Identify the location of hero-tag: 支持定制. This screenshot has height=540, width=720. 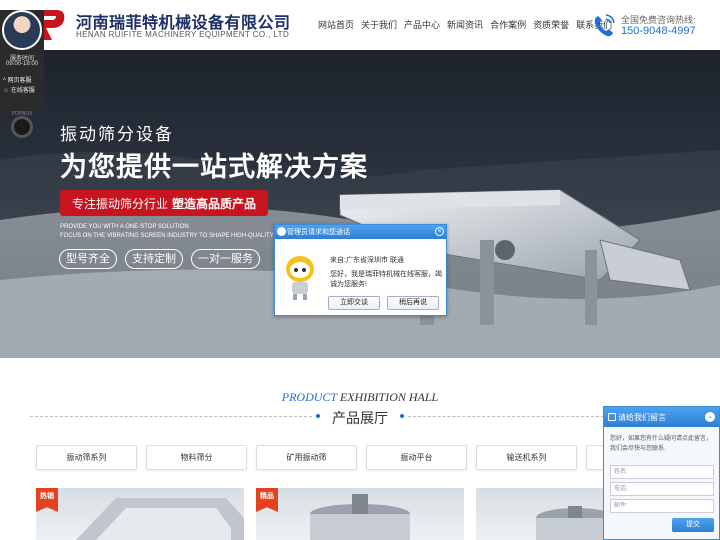
(154, 259).